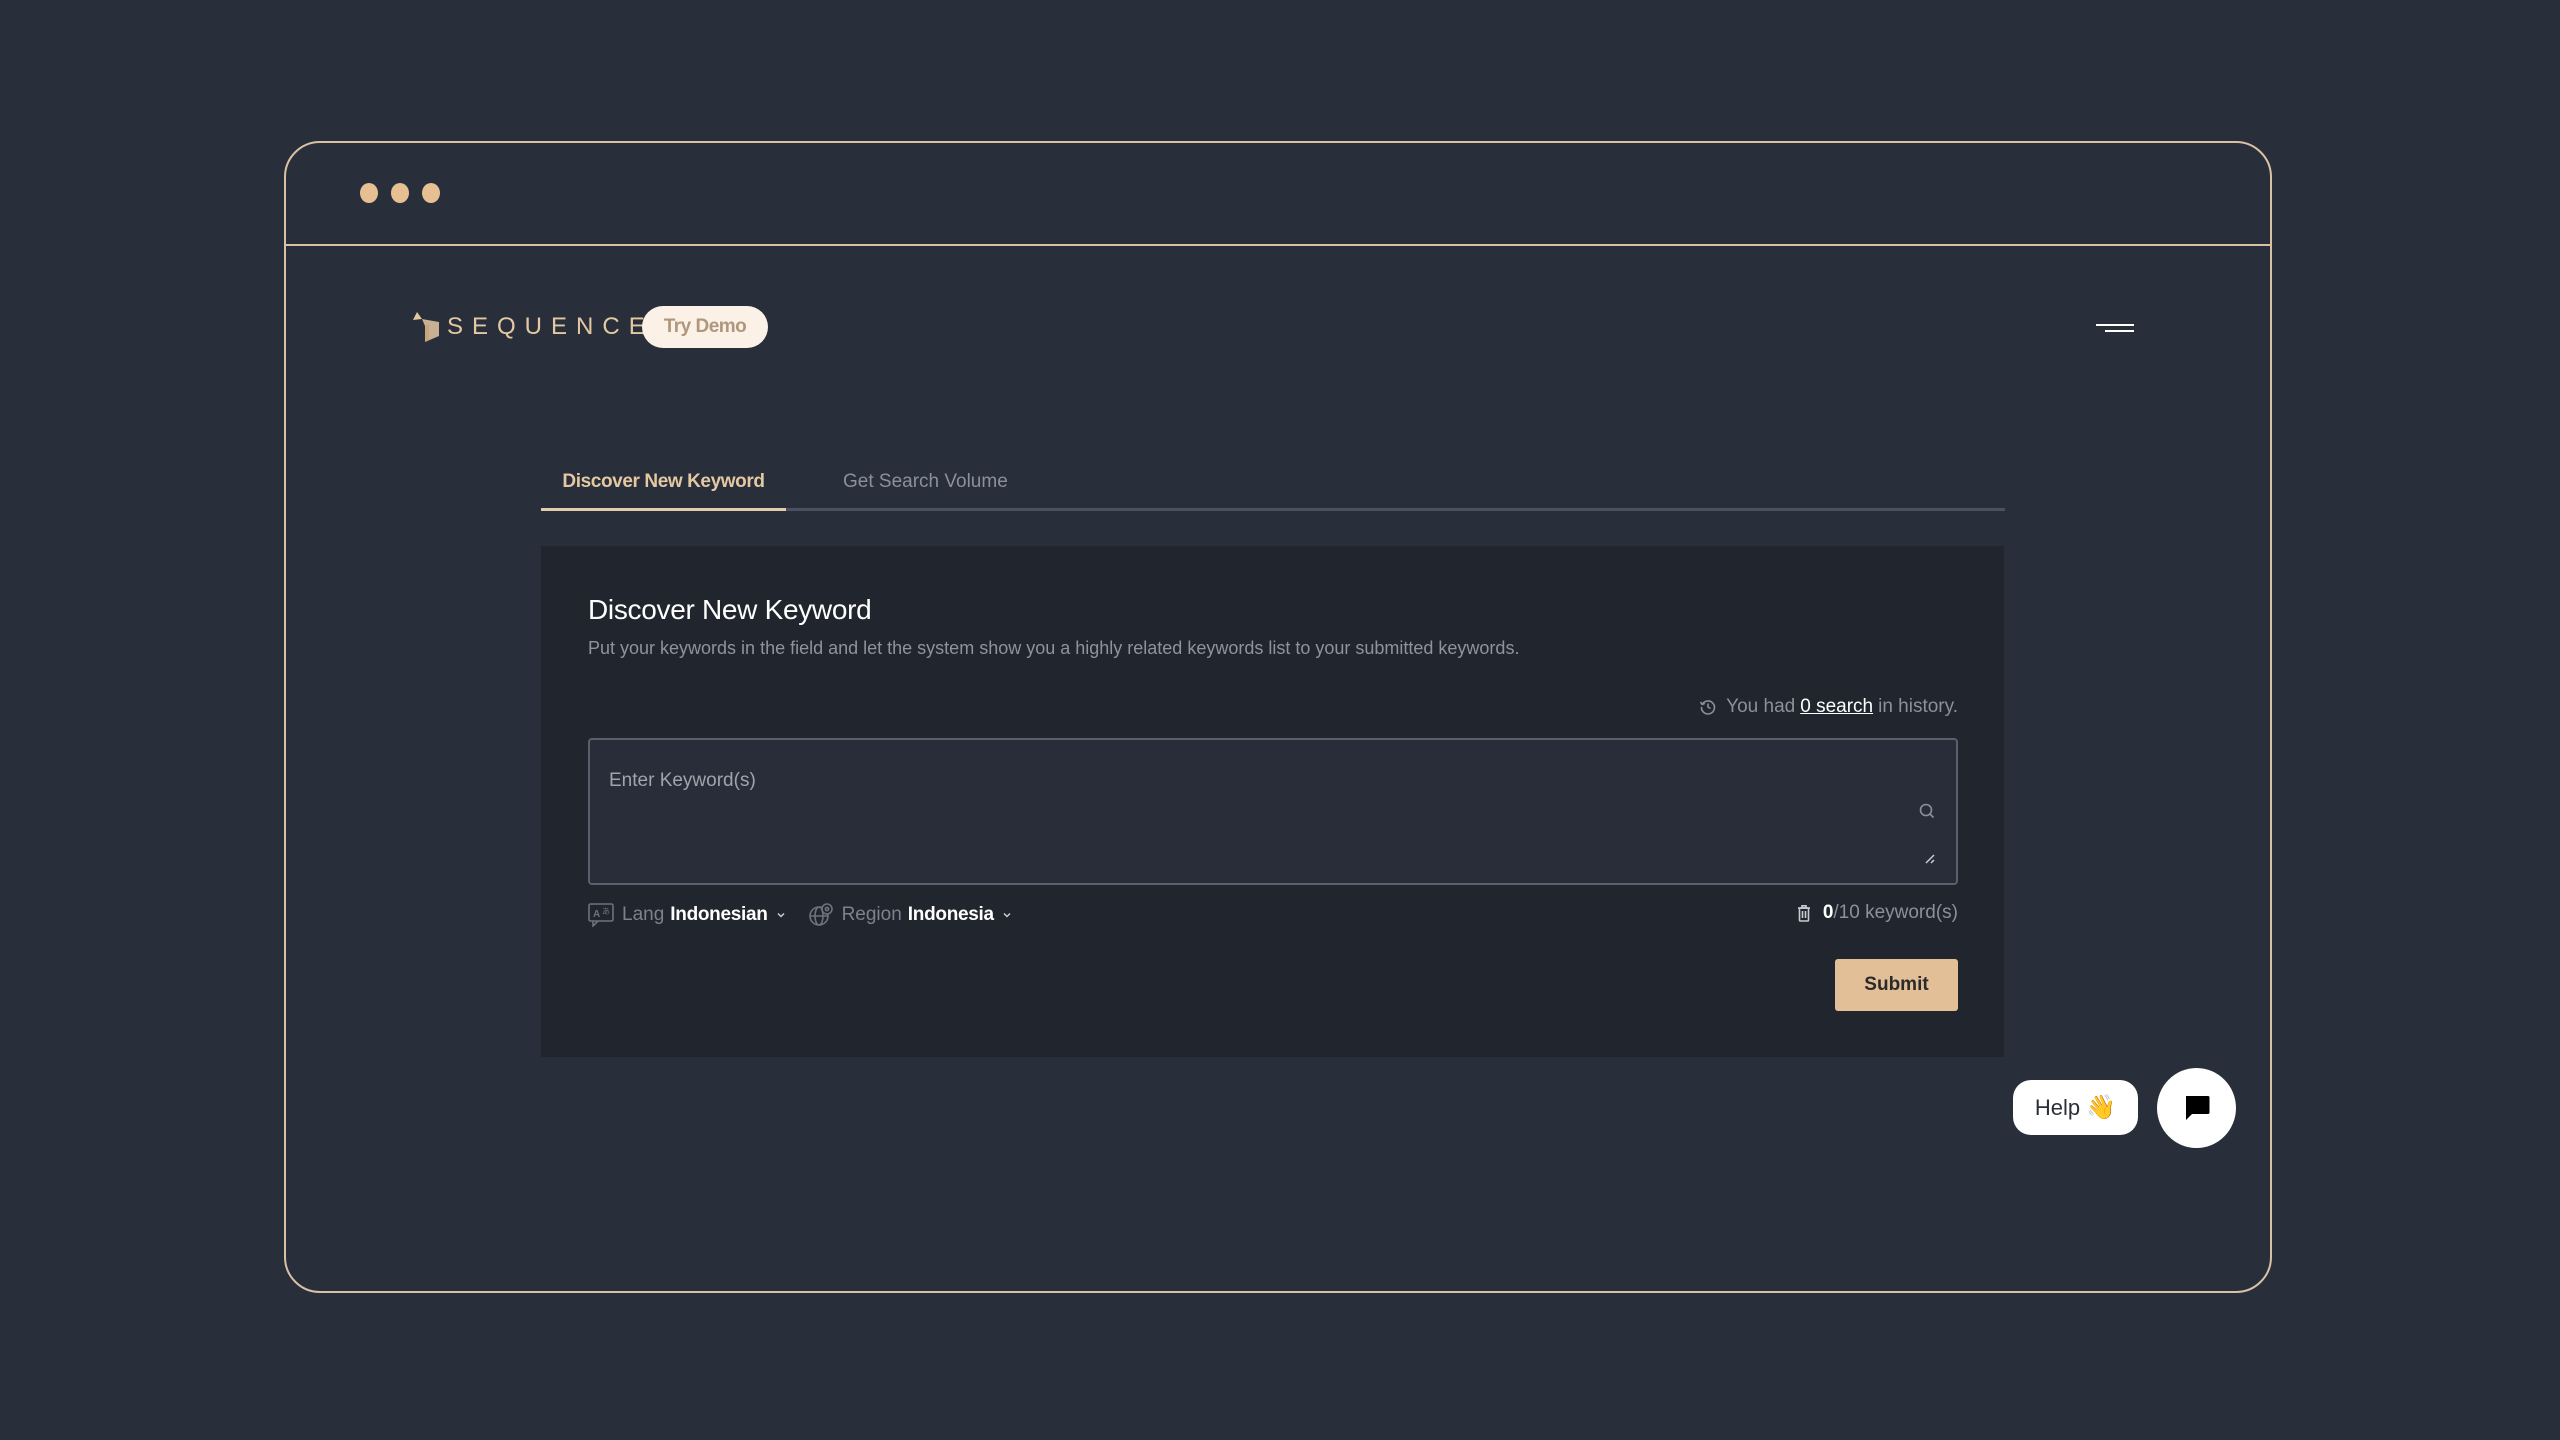 This screenshot has width=2560, height=1440. What do you see at coordinates (1804, 913) in the screenshot?
I see `trash-icon` at bounding box center [1804, 913].